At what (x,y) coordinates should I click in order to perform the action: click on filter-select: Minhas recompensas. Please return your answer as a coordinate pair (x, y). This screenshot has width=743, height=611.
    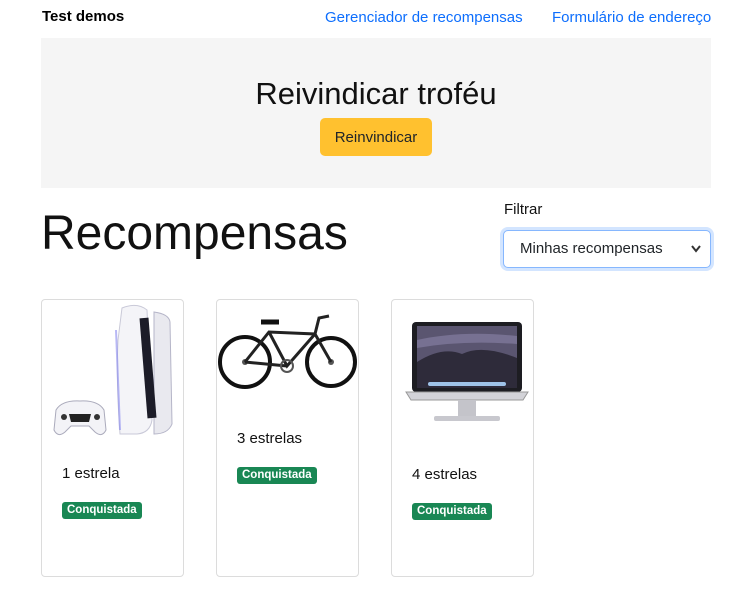
    Looking at the image, I should click on (607, 249).